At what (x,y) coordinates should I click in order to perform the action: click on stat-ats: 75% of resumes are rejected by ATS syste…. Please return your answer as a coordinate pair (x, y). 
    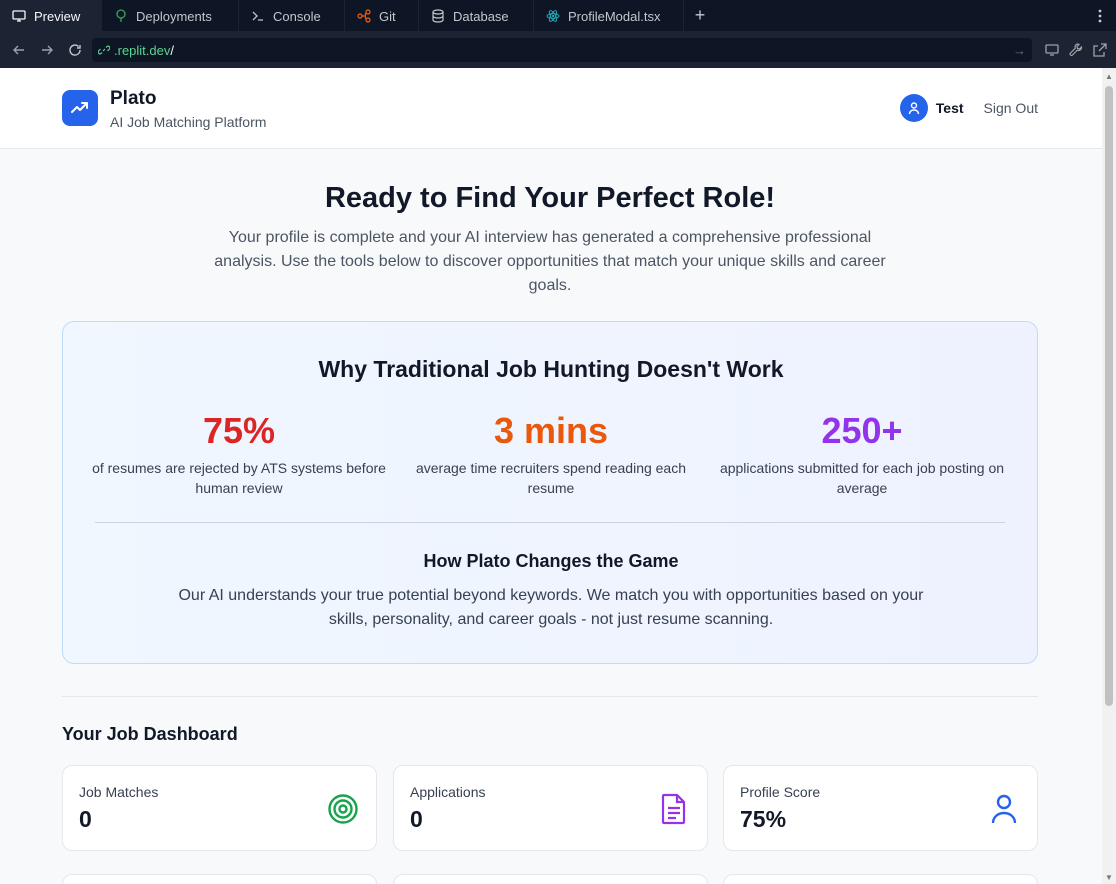
    Looking at the image, I should click on (239, 453).